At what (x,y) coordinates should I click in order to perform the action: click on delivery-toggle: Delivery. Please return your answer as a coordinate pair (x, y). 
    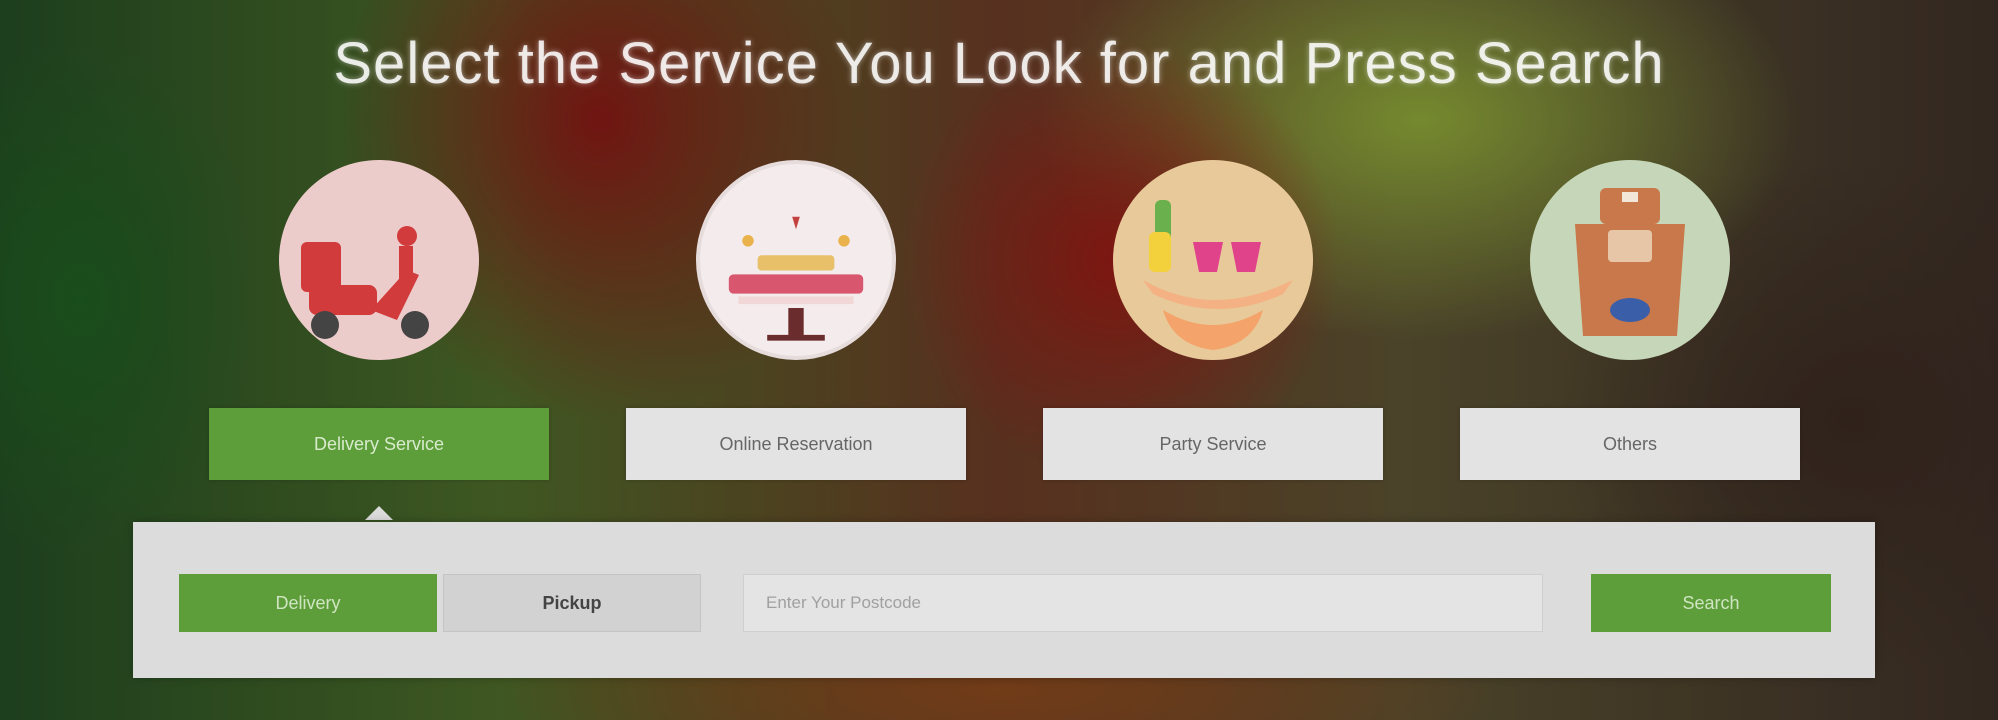
    Looking at the image, I should click on (308, 603).